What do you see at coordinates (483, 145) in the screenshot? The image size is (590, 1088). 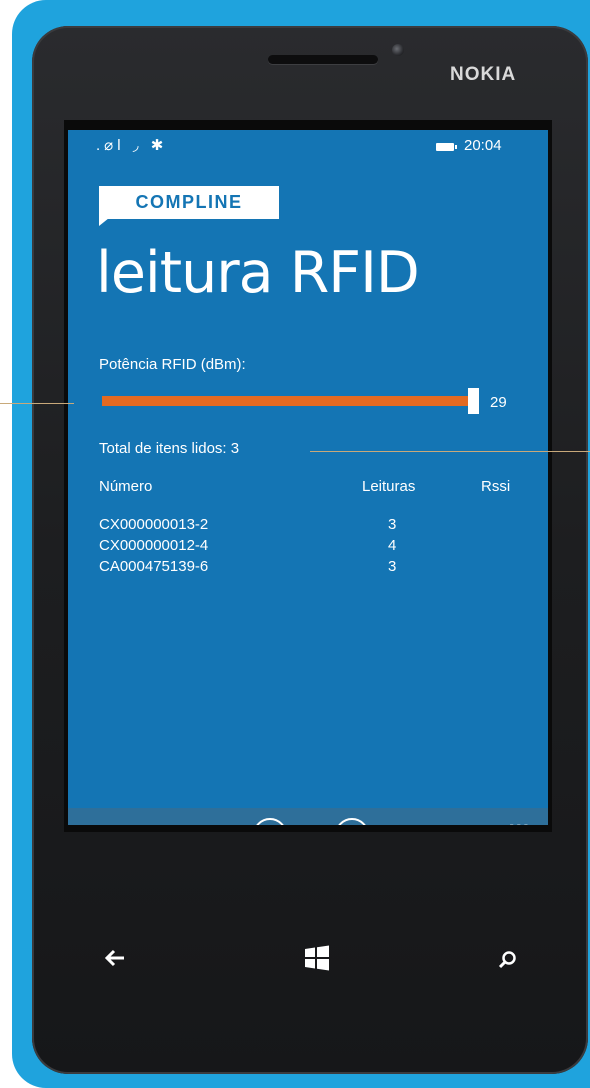 I see `status-time: 20:04` at bounding box center [483, 145].